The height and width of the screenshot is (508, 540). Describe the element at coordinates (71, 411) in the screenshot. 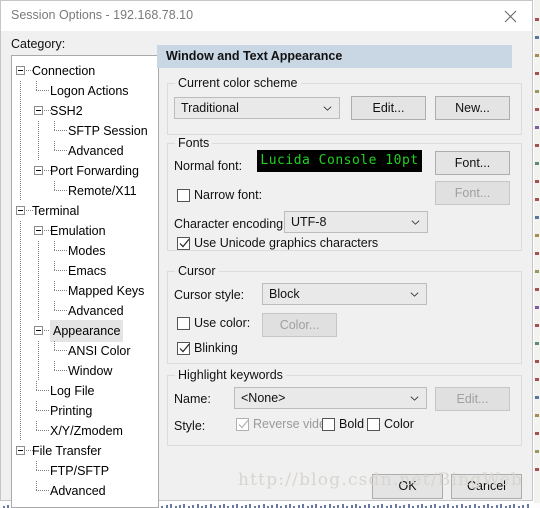

I see `tree-item-label: Printing` at that location.